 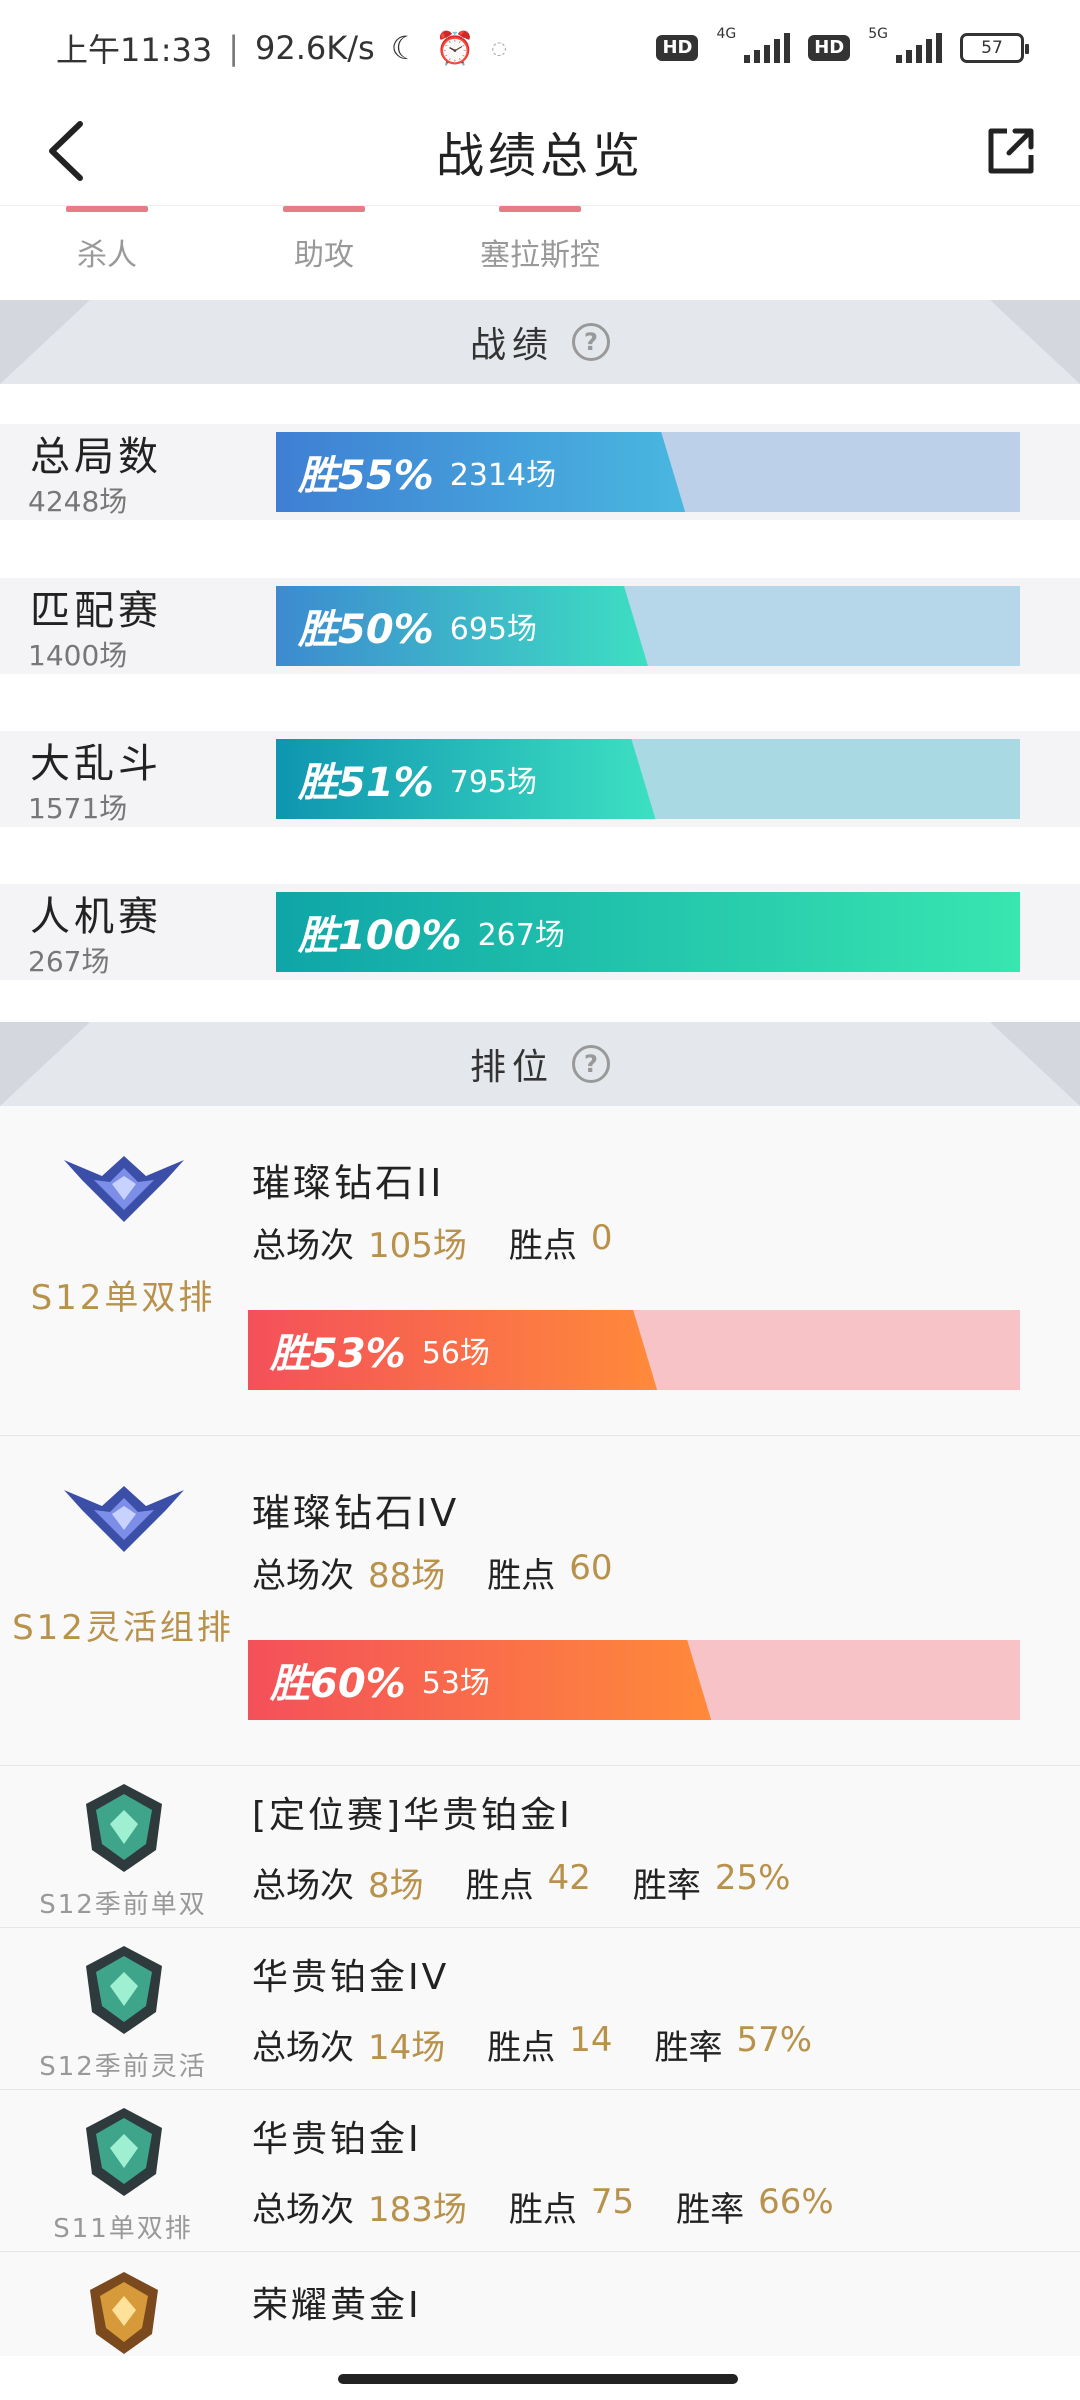 What do you see at coordinates (539, 155) in the screenshot?
I see `page-title: 战绩总览` at bounding box center [539, 155].